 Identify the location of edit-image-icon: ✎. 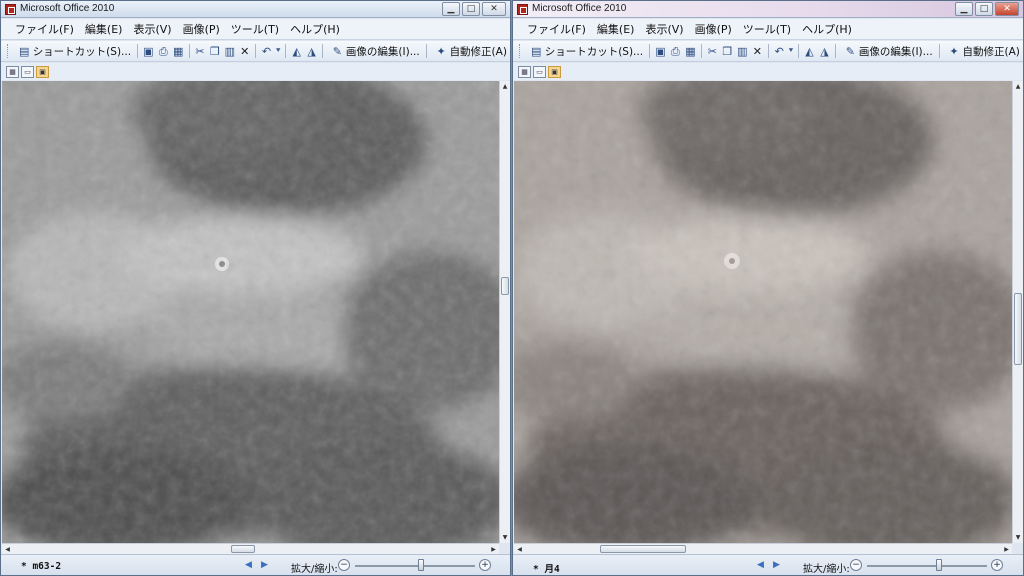
(337, 51).